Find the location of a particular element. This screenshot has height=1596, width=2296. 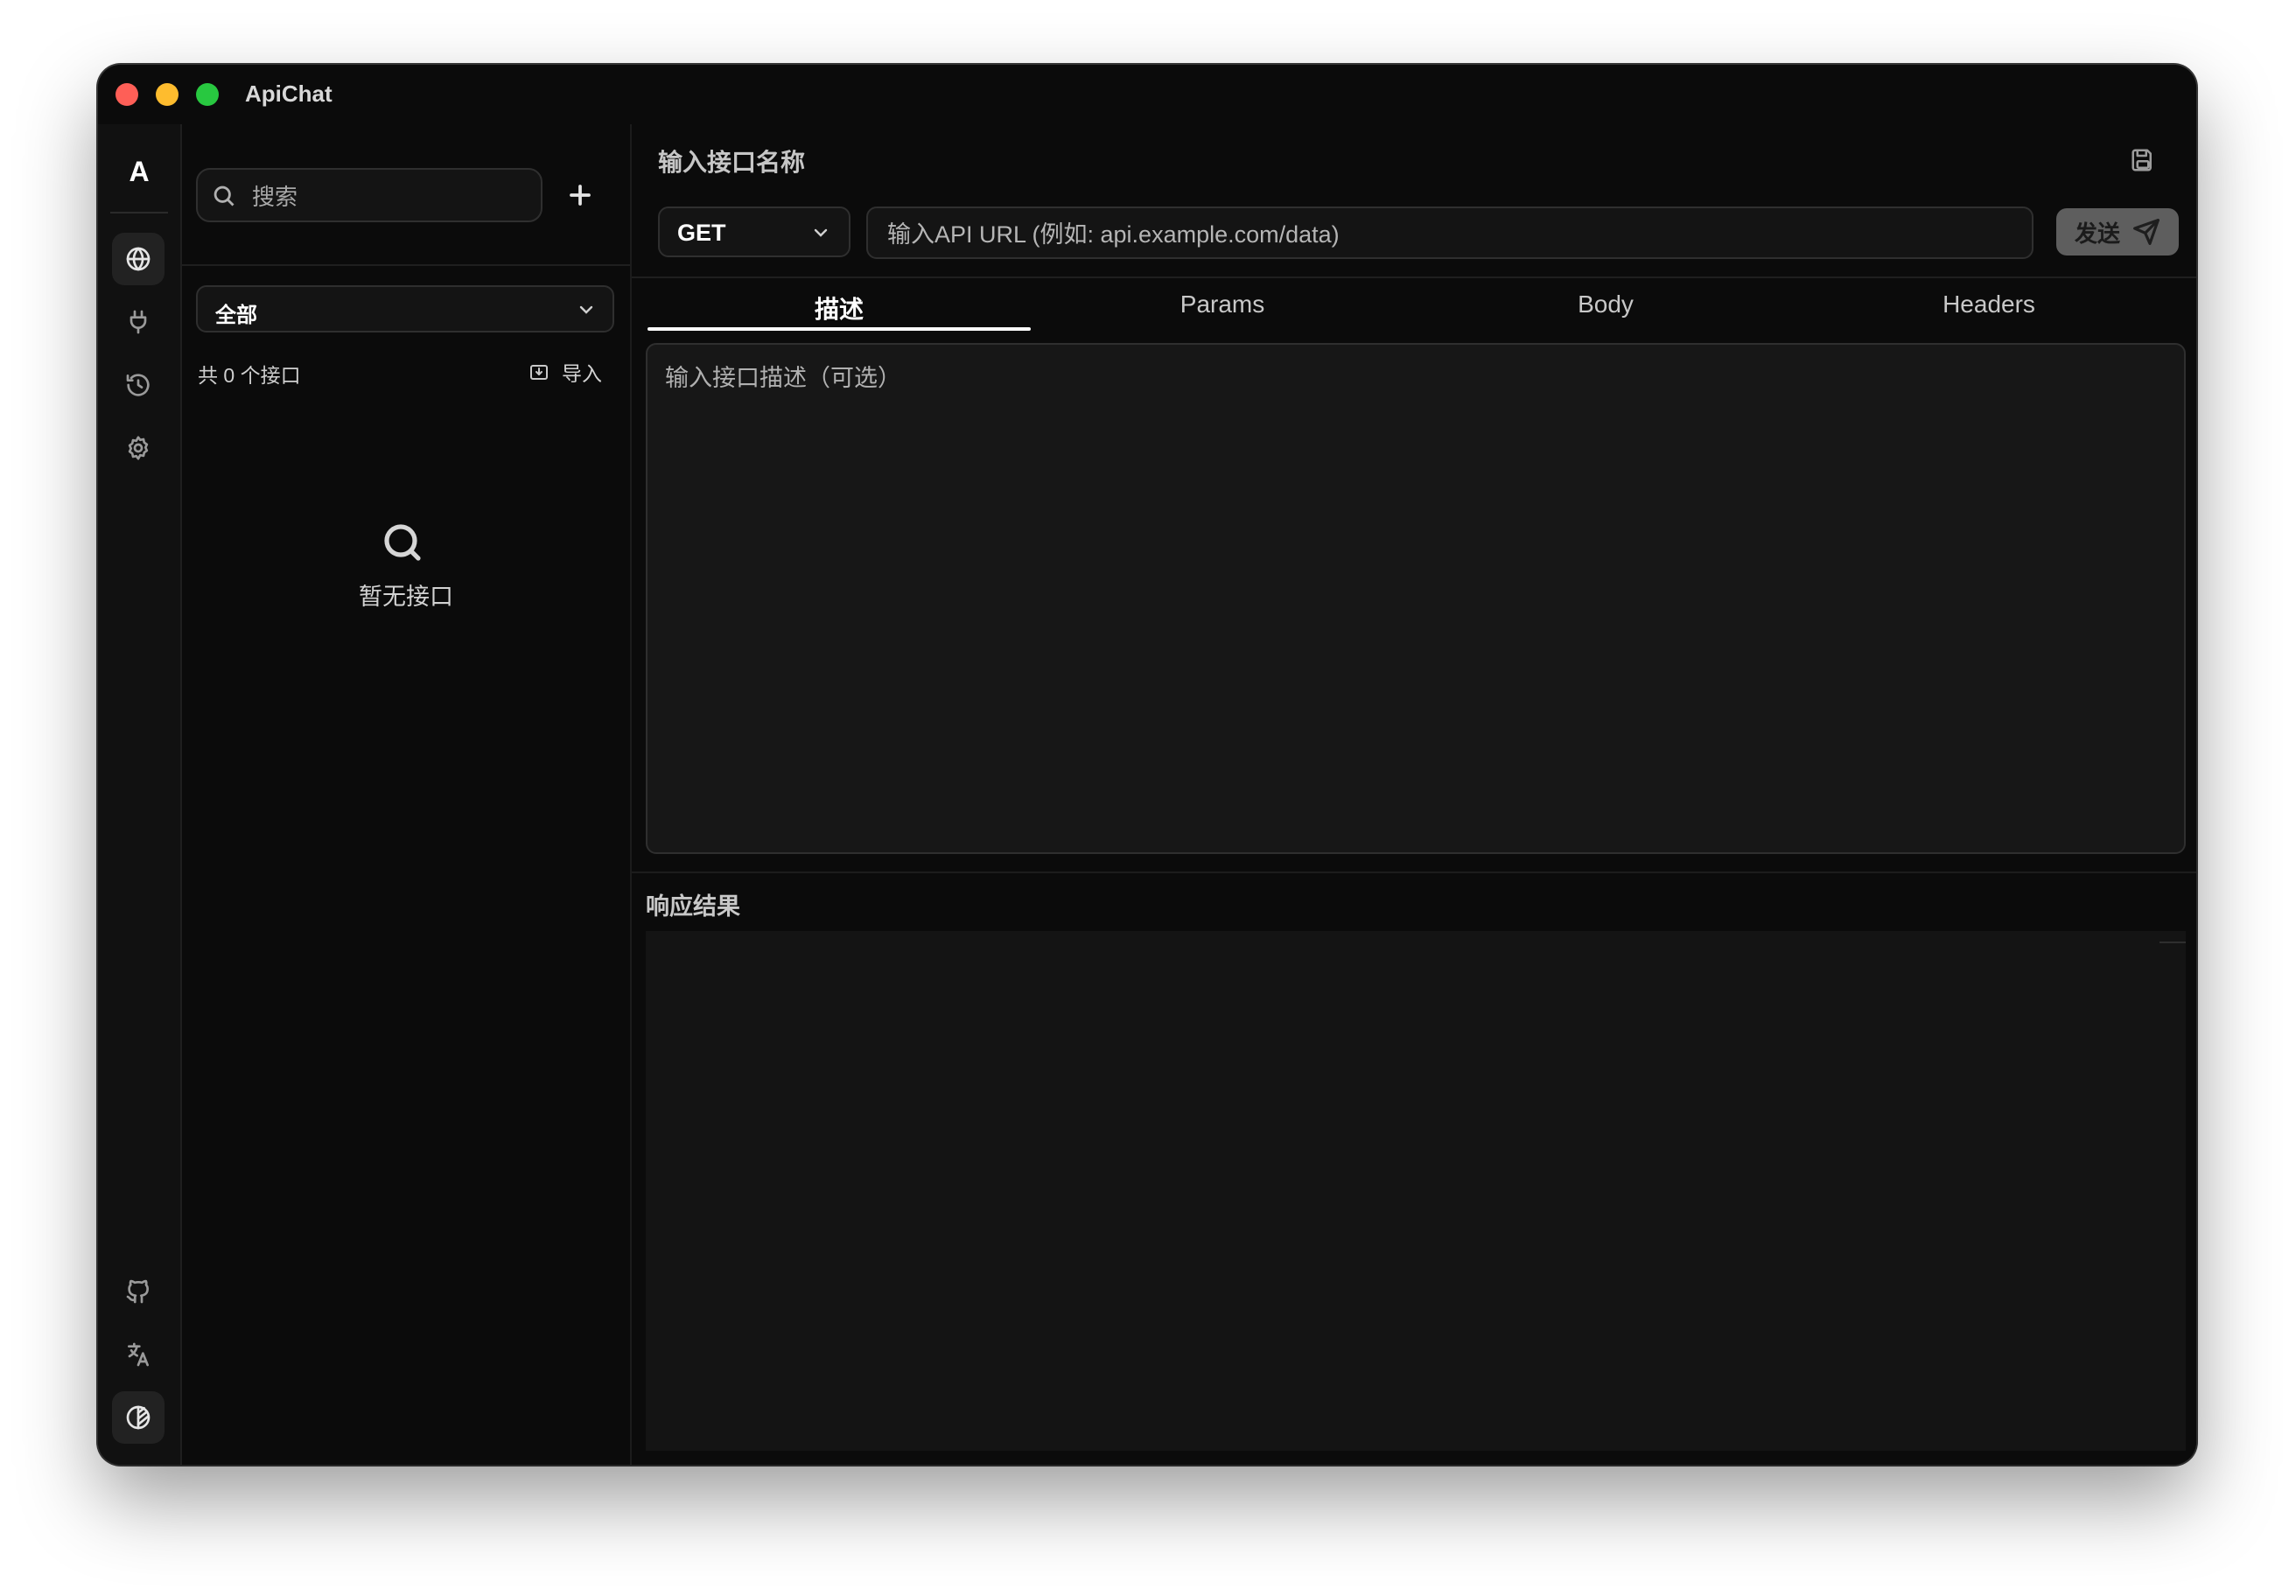

add-api-button is located at coordinates (580, 195).